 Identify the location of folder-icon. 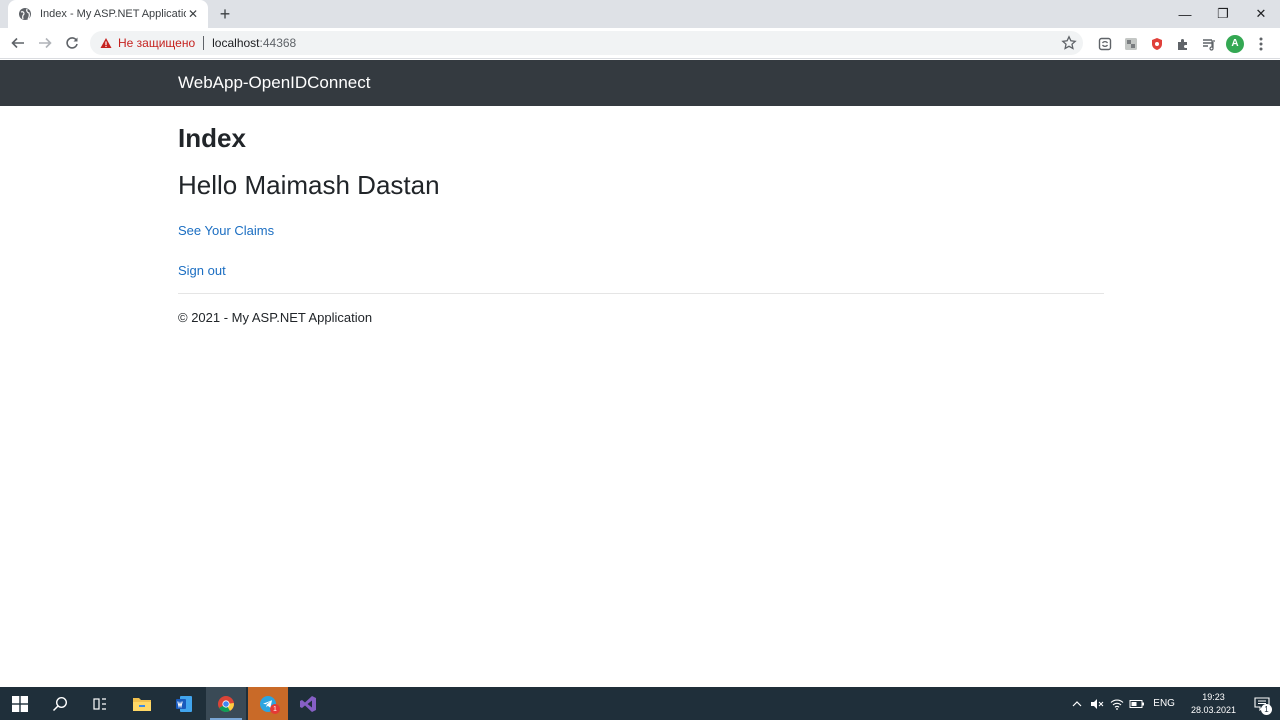
(142, 704).